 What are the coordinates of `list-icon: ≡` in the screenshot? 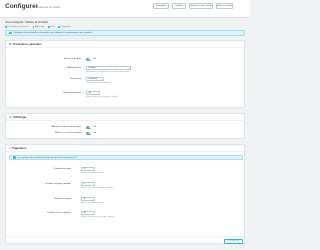 It's located at (10, 148).